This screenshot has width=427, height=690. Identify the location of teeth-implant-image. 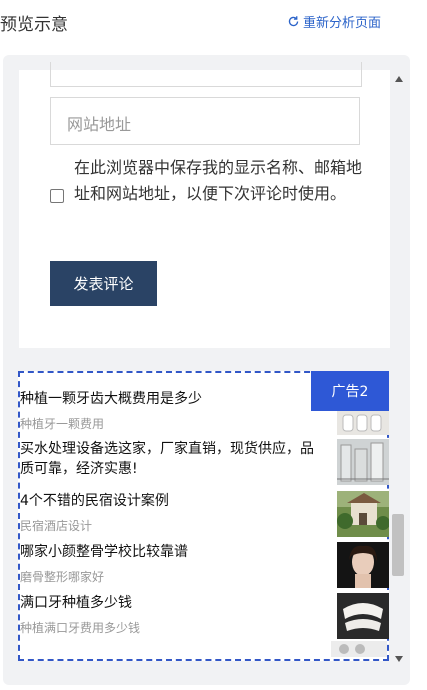
(363, 423).